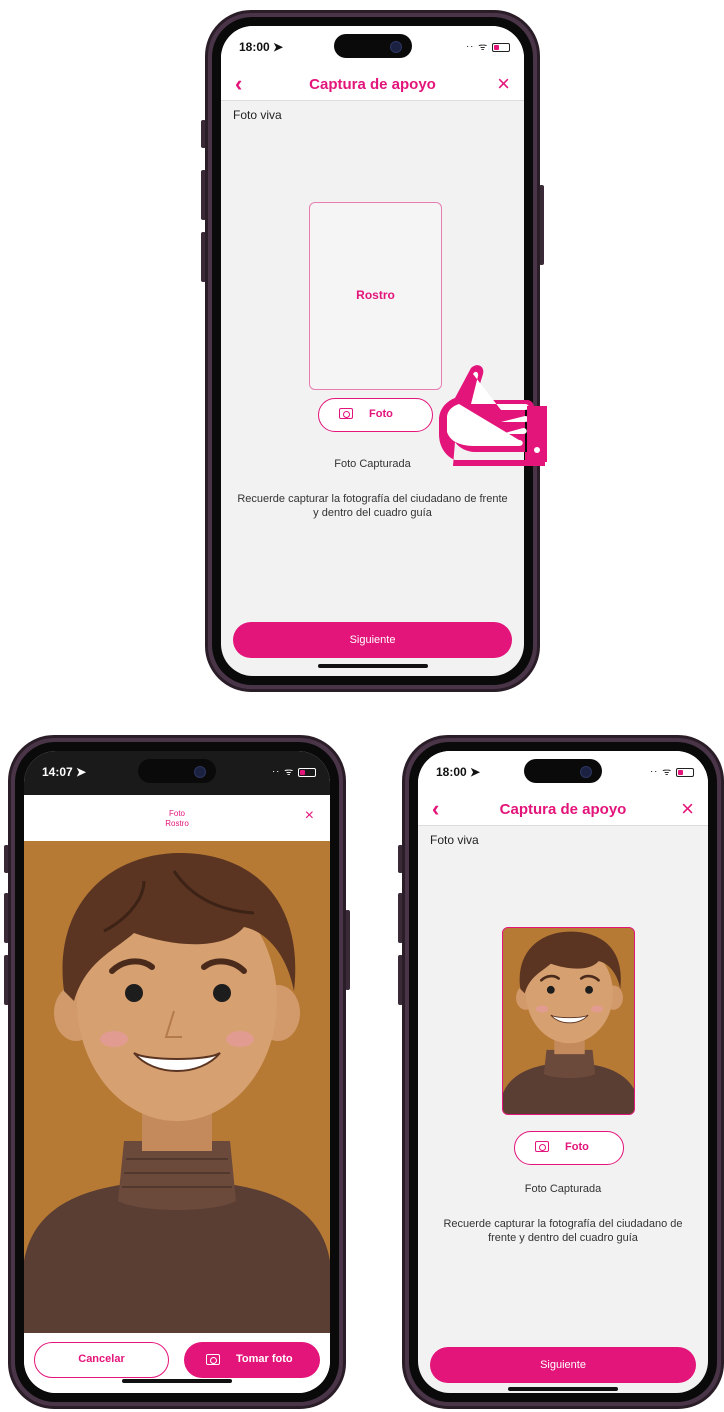  Describe the element at coordinates (177, 1363) in the screenshot. I see `camera-footer: Cancelar Tomar foto` at that location.